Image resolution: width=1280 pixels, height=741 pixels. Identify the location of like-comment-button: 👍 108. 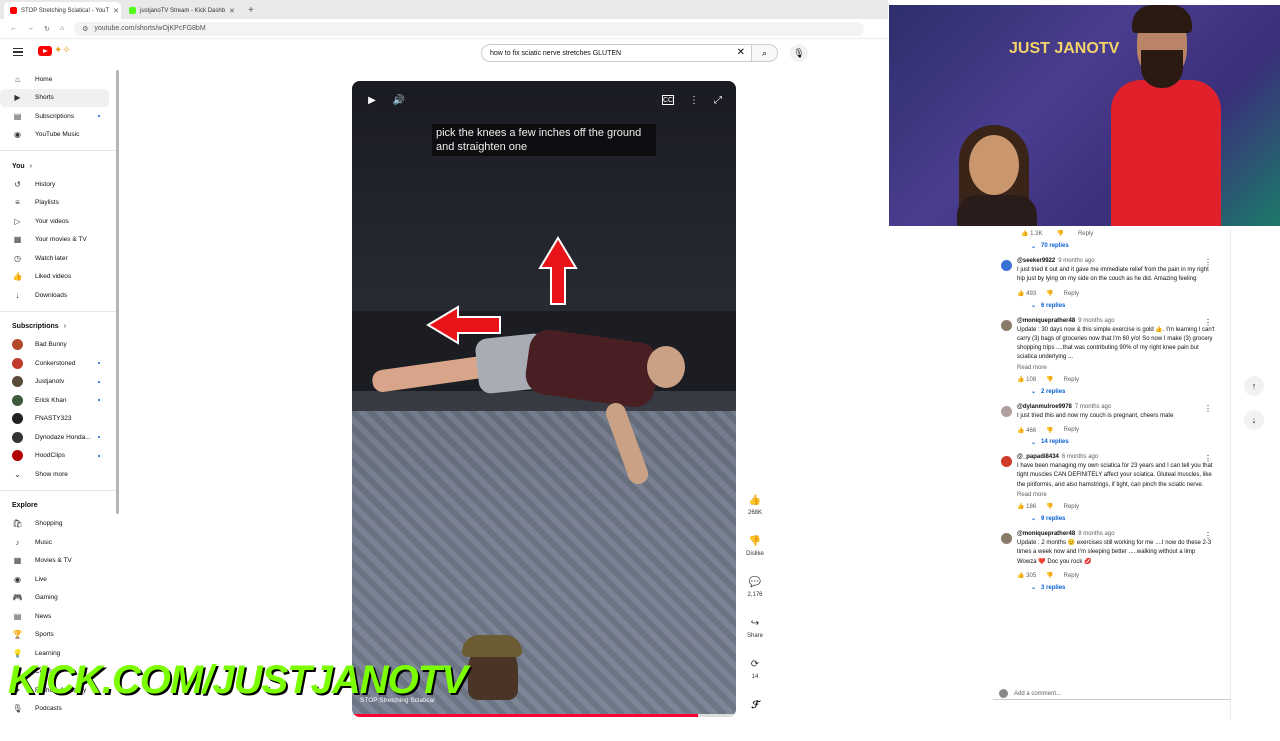
(1026, 379).